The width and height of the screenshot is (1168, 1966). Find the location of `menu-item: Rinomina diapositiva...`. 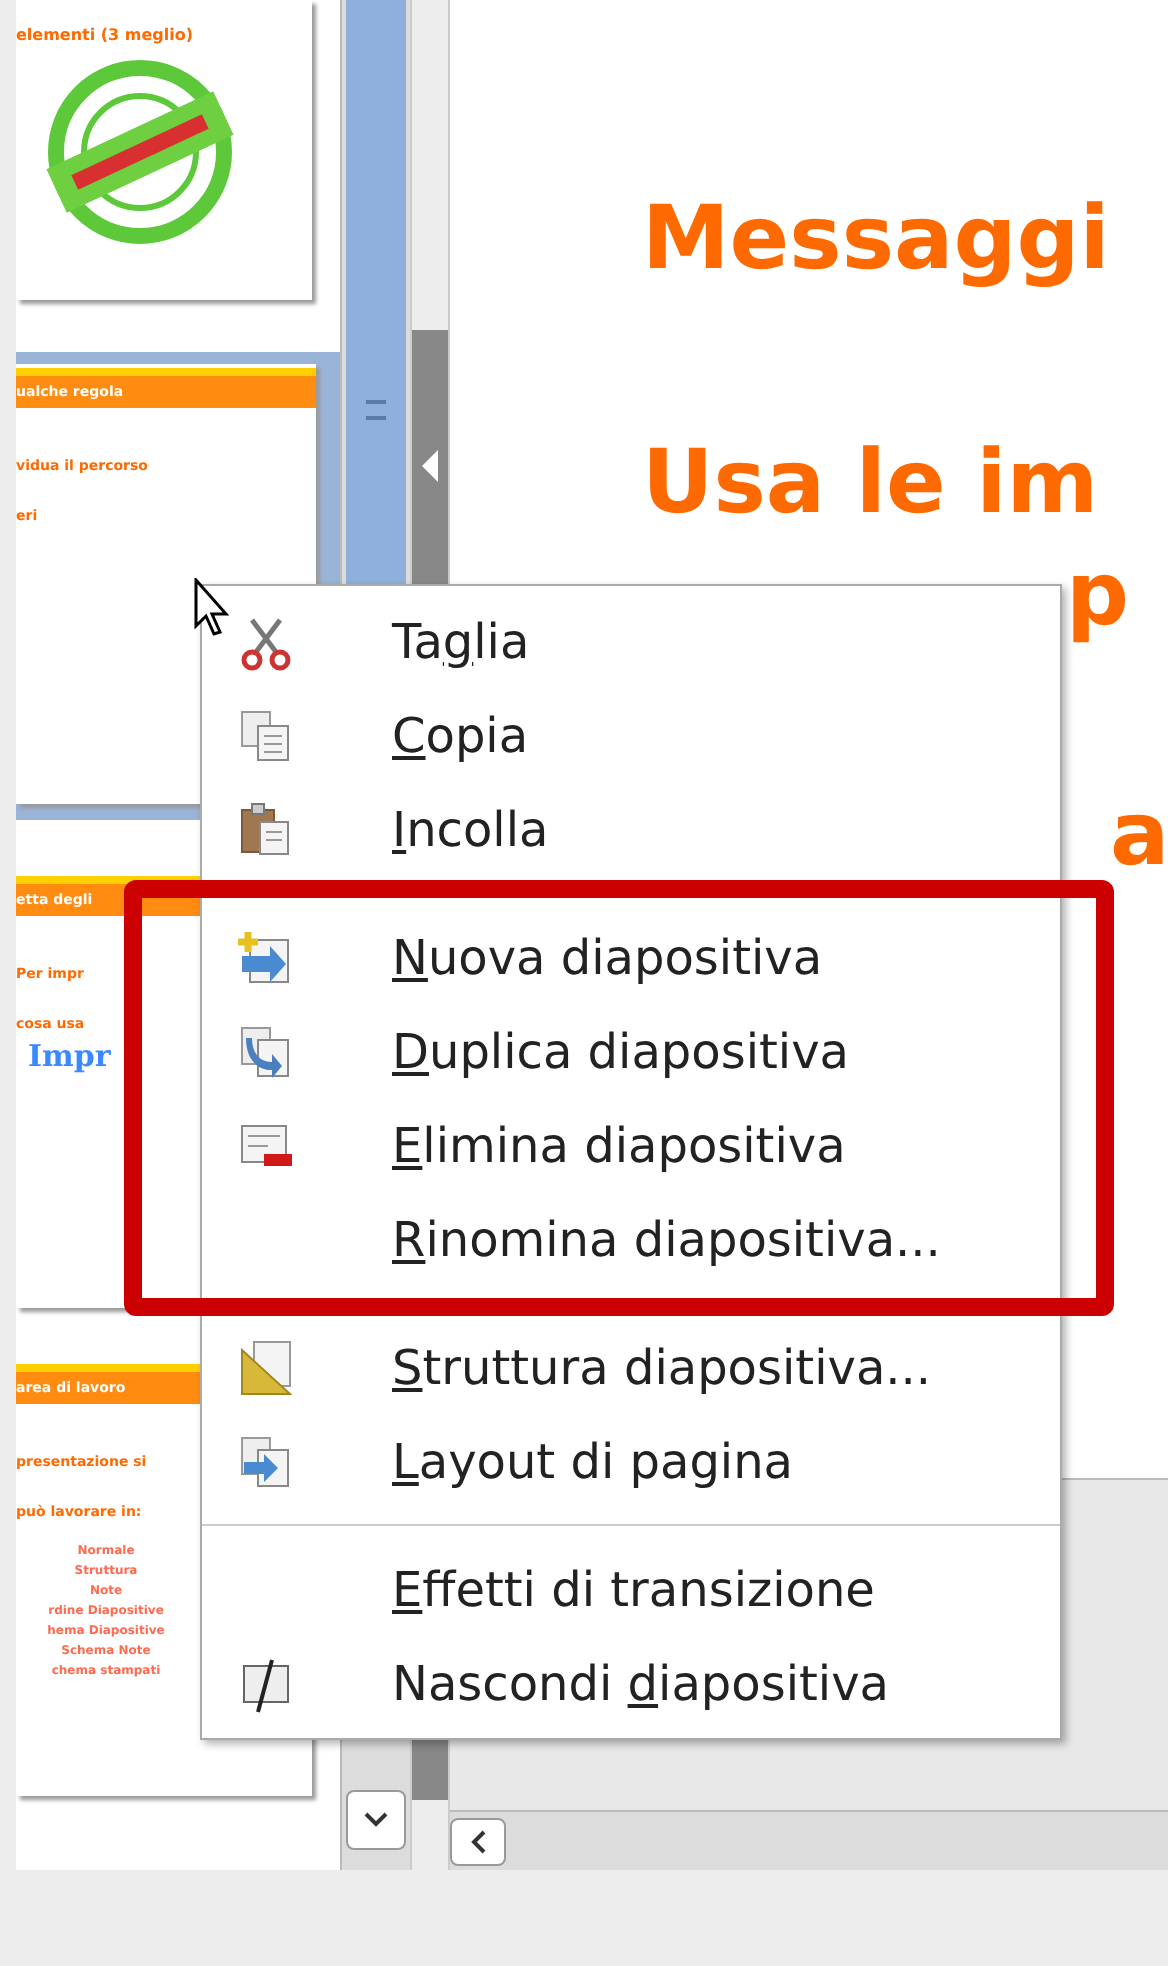

menu-item: Rinomina diapositiva... is located at coordinates (631, 1239).